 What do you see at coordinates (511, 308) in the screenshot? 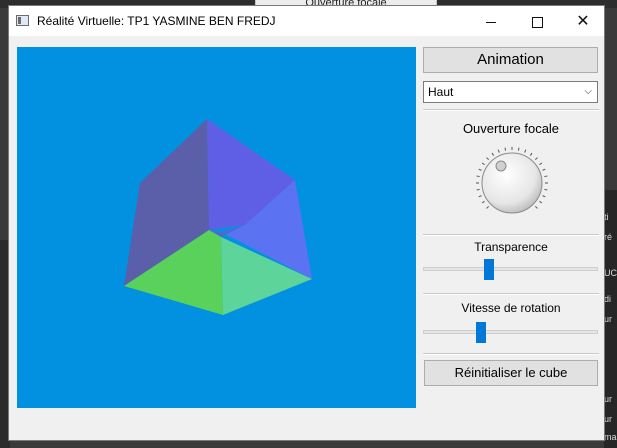
I see `speed-label: Vitesse de rotation` at bounding box center [511, 308].